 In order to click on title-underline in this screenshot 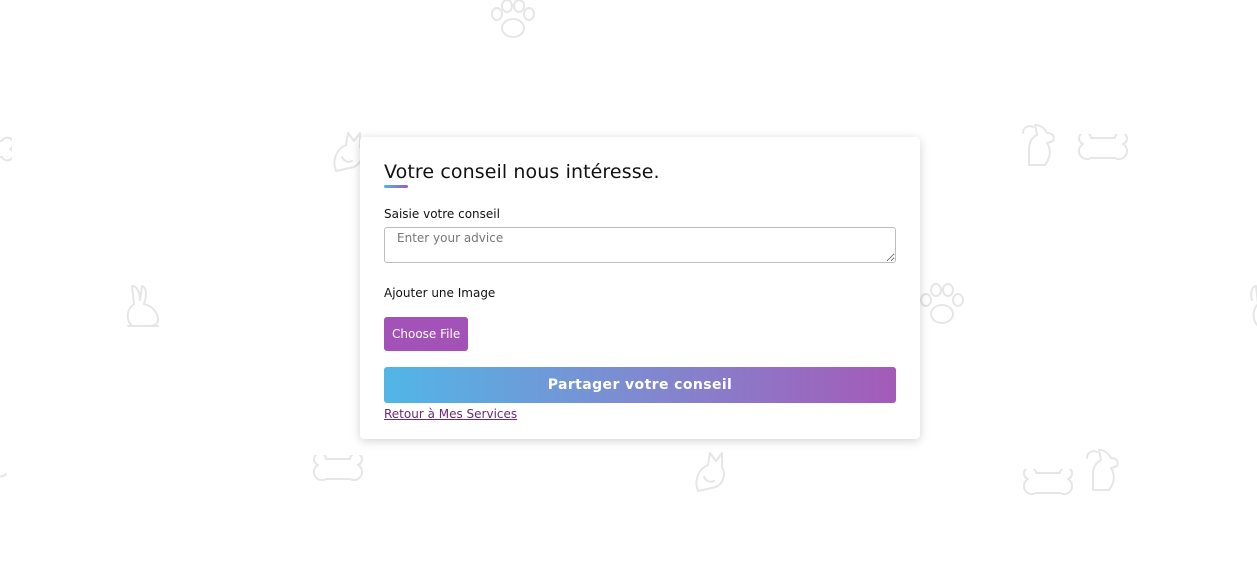, I will do `click(396, 186)`.